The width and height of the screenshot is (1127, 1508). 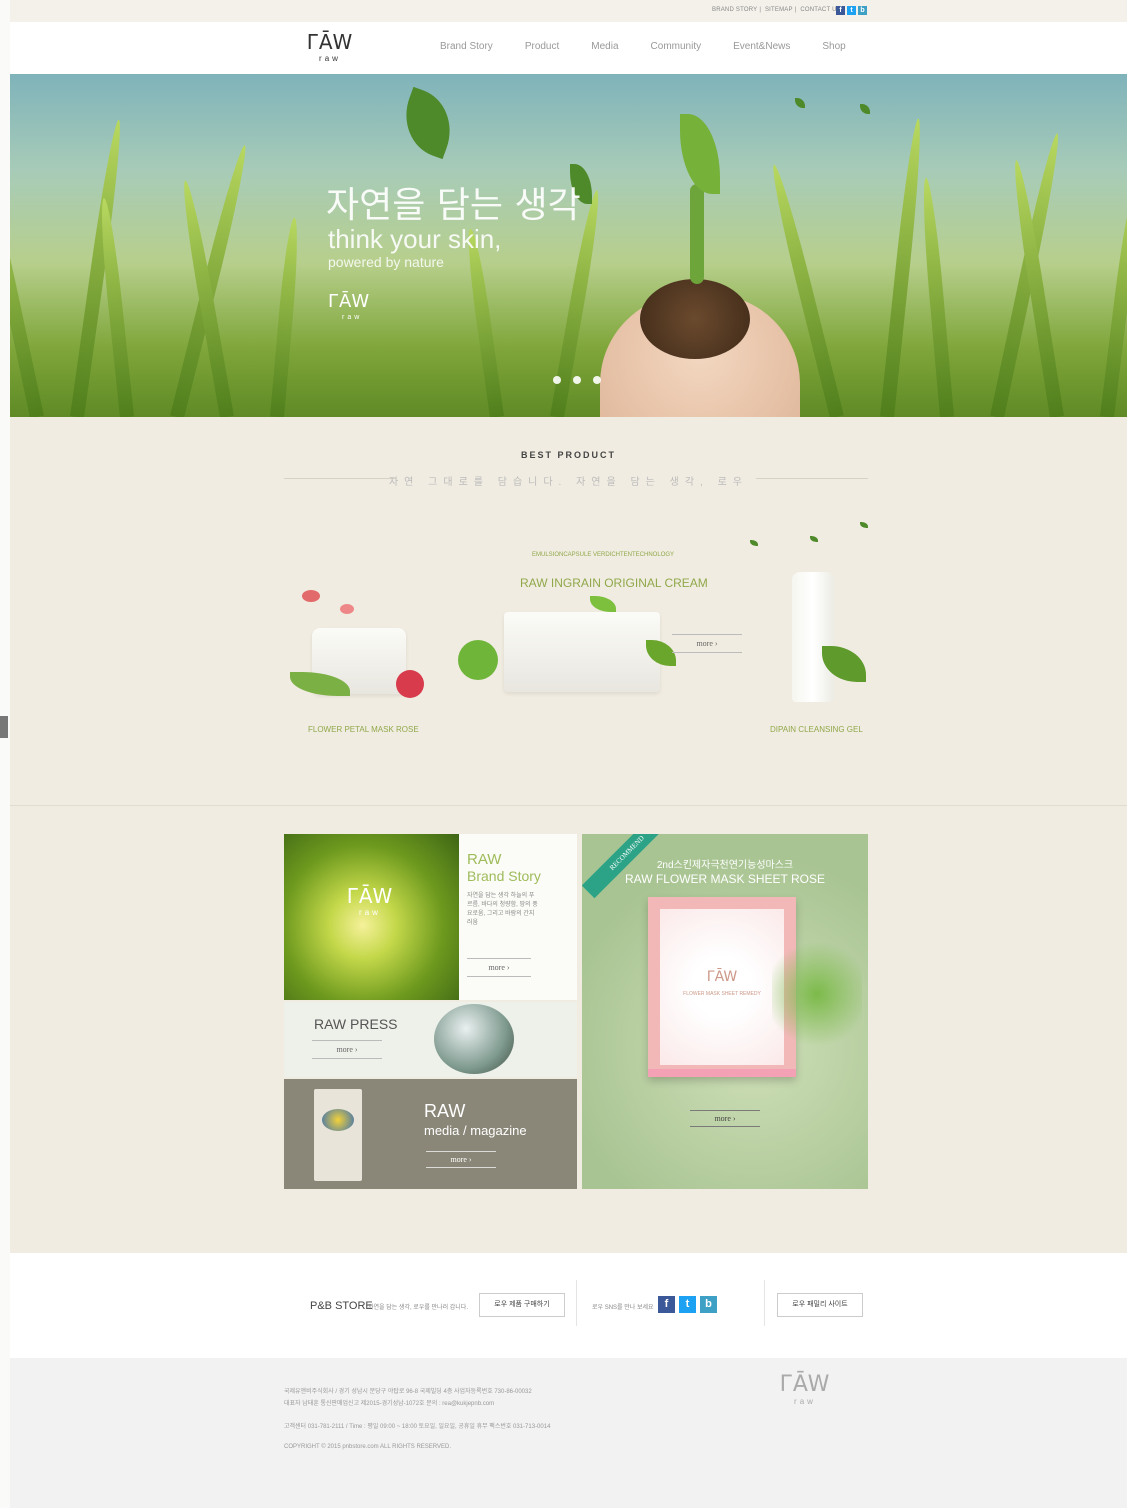 I want to click on nav-shop: Shop, so click(x=833, y=46).